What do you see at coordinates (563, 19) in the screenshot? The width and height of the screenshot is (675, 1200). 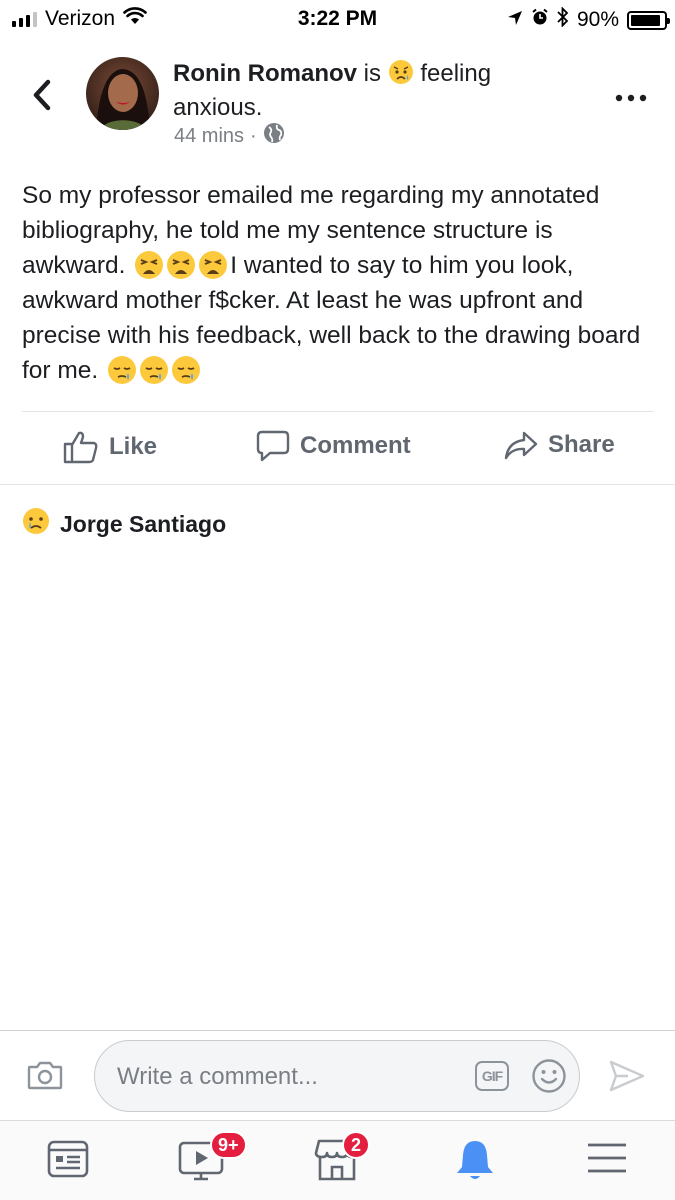 I see `bluetooth-icon` at bounding box center [563, 19].